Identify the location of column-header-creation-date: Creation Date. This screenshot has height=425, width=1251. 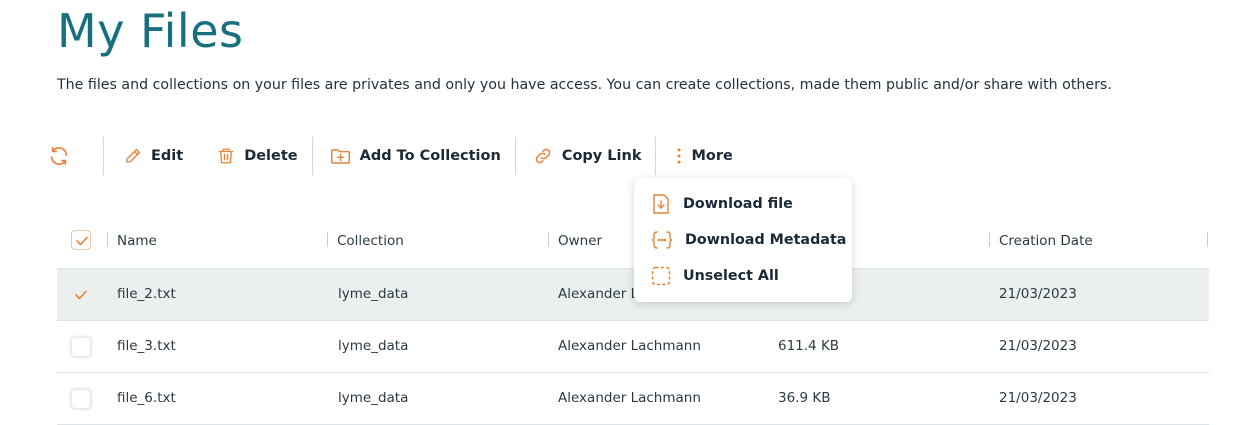
(1041, 240).